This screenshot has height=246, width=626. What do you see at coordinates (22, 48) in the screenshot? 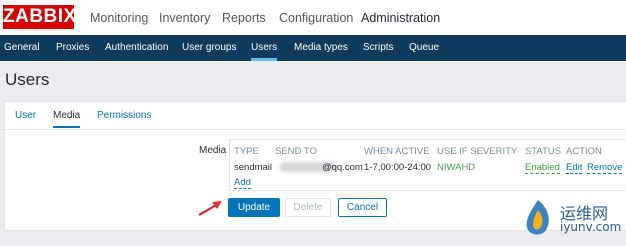
I see `subnav-general: General` at bounding box center [22, 48].